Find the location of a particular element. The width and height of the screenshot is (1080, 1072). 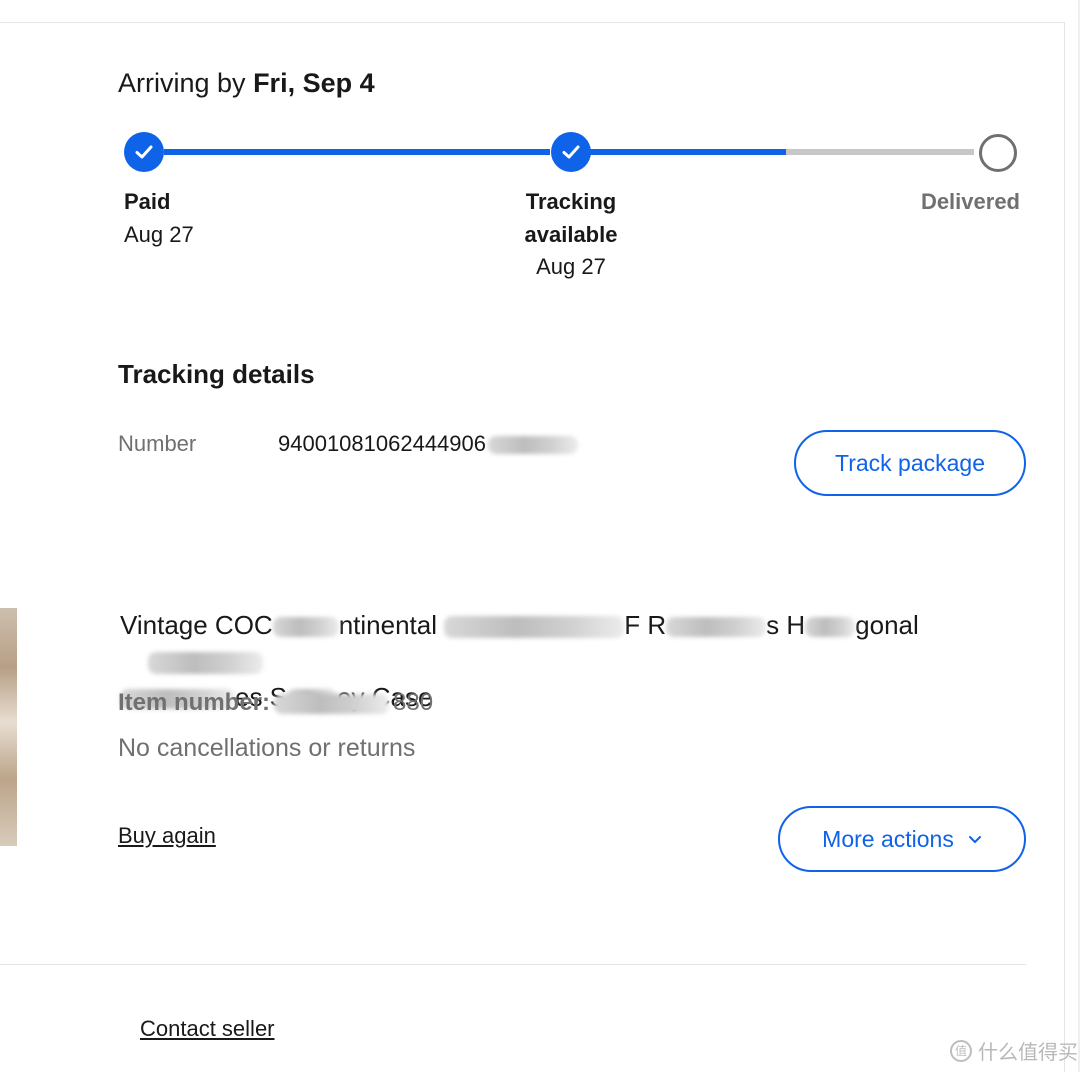

step-delivered-label: Delivered is located at coordinates (970, 201).